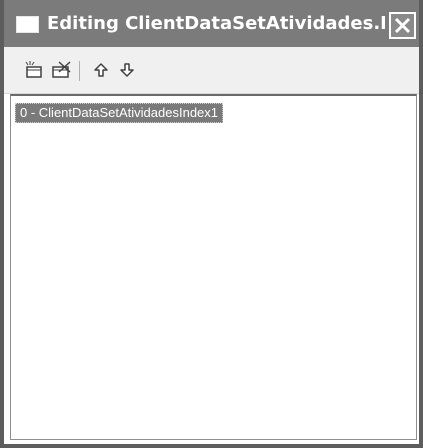 The height and width of the screenshot is (448, 423). I want to click on toolbar-separator, so click(79, 71).